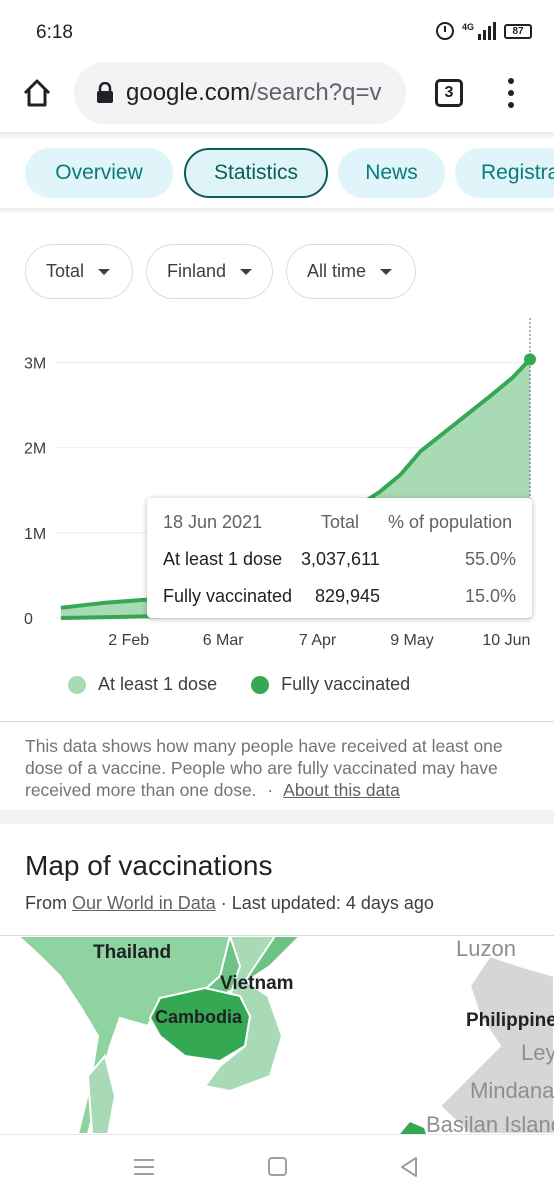  What do you see at coordinates (487, 31) in the screenshot?
I see `signal-icon` at bounding box center [487, 31].